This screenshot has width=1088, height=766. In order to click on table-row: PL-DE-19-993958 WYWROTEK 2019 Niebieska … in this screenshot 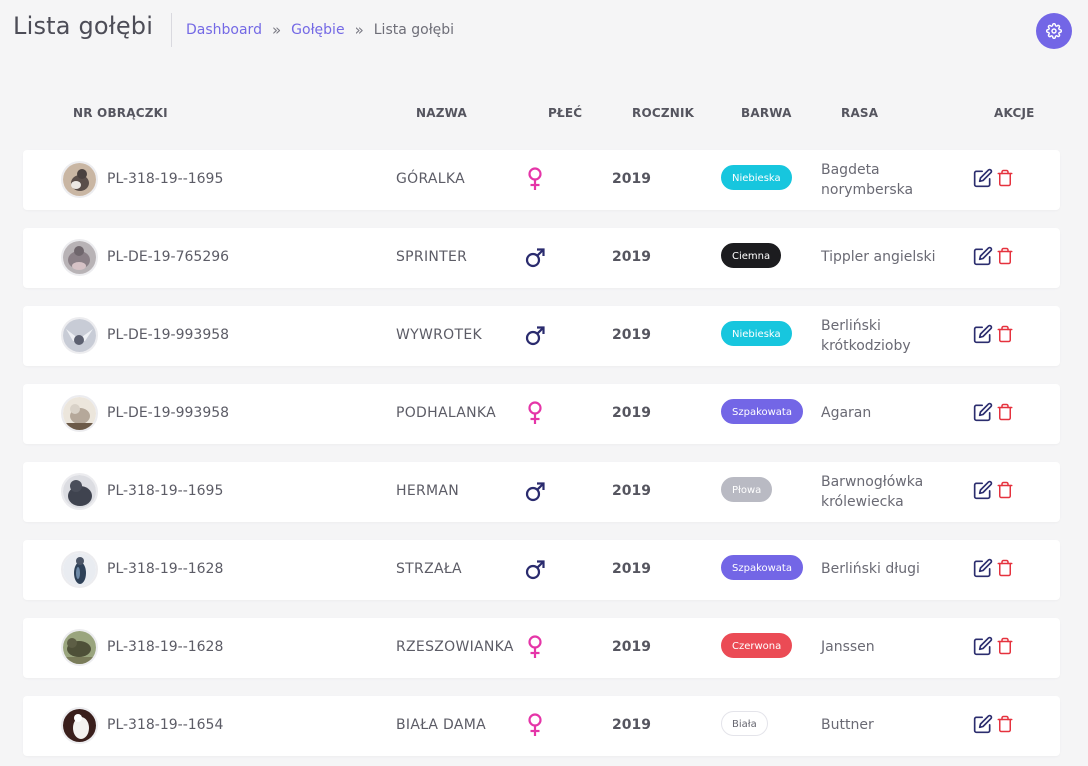, I will do `click(541, 336)`.